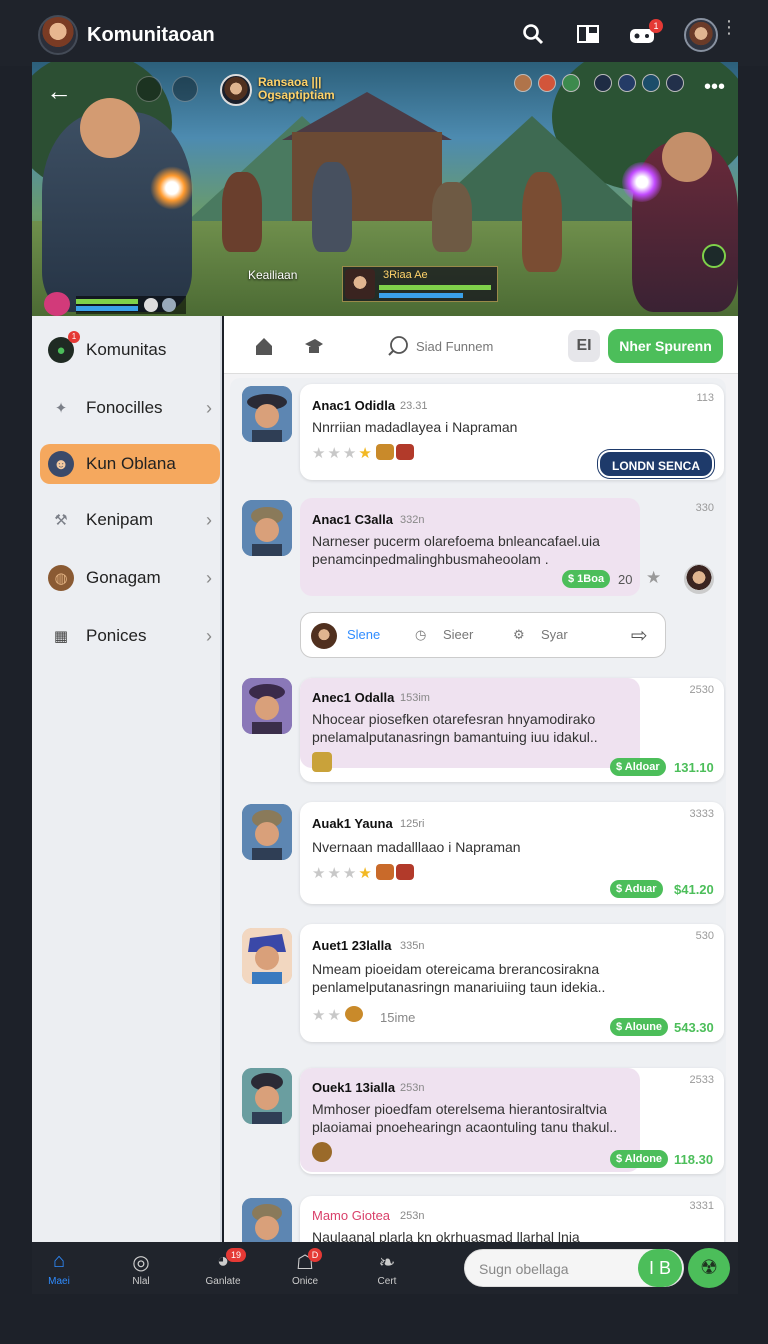 This screenshot has width=768, height=1344. I want to click on banner-avatar, so click(236, 90).